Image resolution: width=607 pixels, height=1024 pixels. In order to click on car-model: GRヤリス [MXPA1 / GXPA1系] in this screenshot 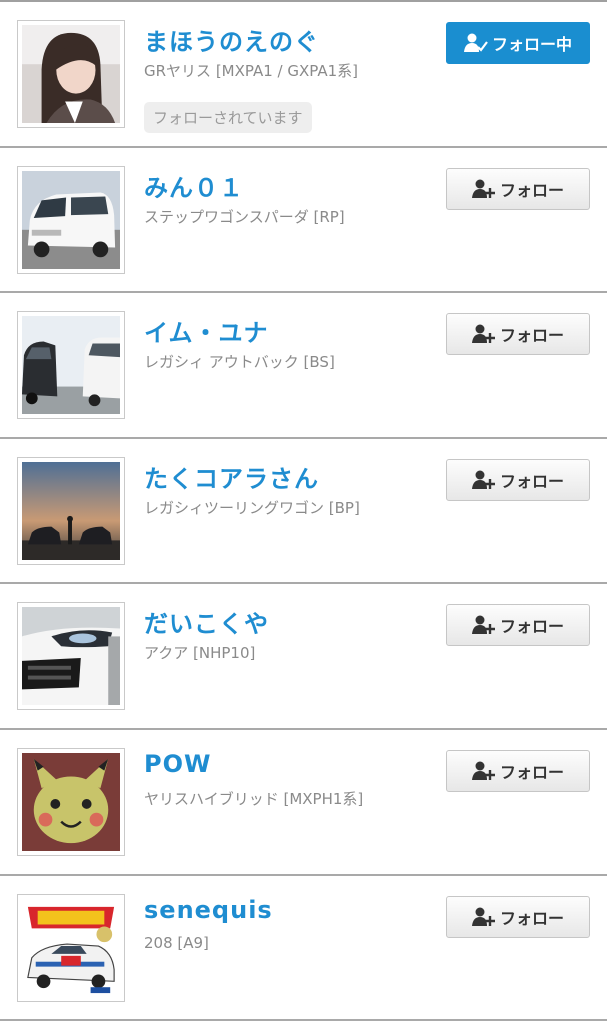, I will do `click(251, 70)`.